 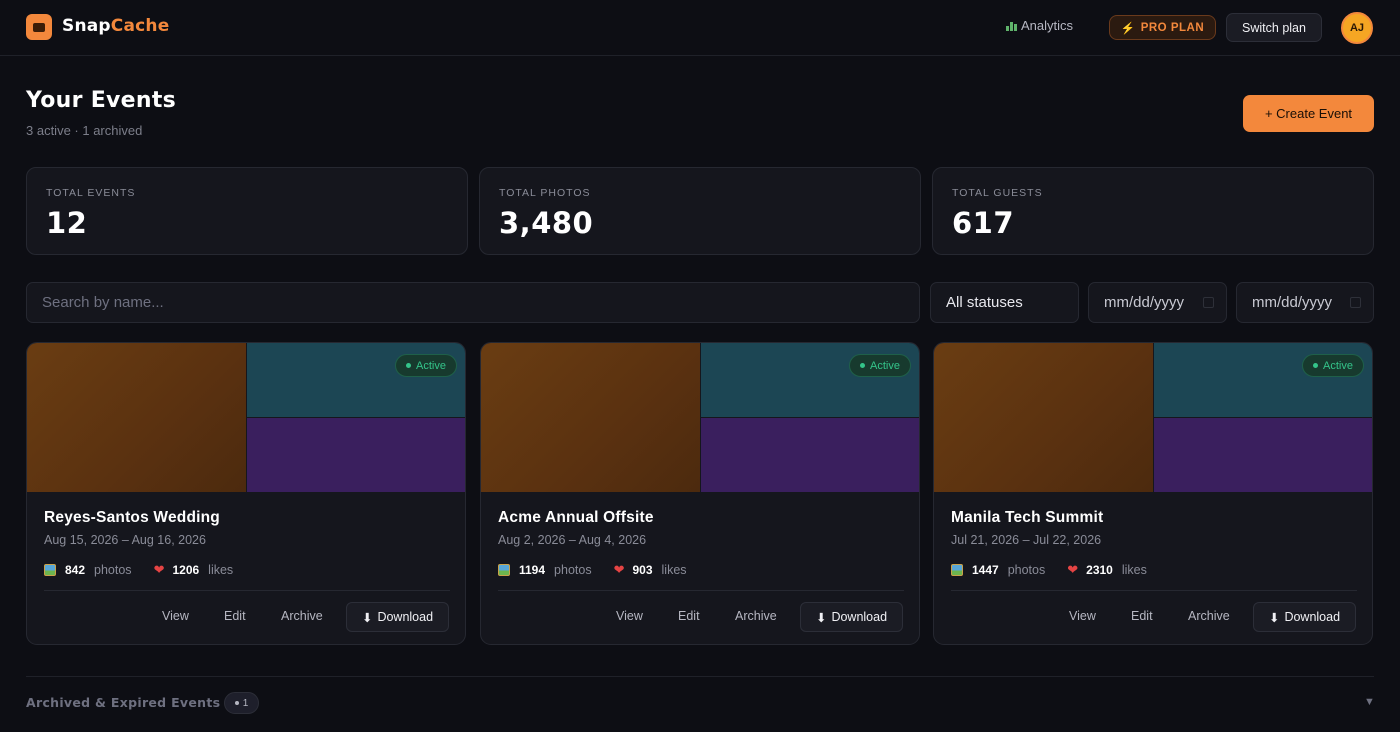 I want to click on archived-count-badge: 1, so click(x=241, y=703).